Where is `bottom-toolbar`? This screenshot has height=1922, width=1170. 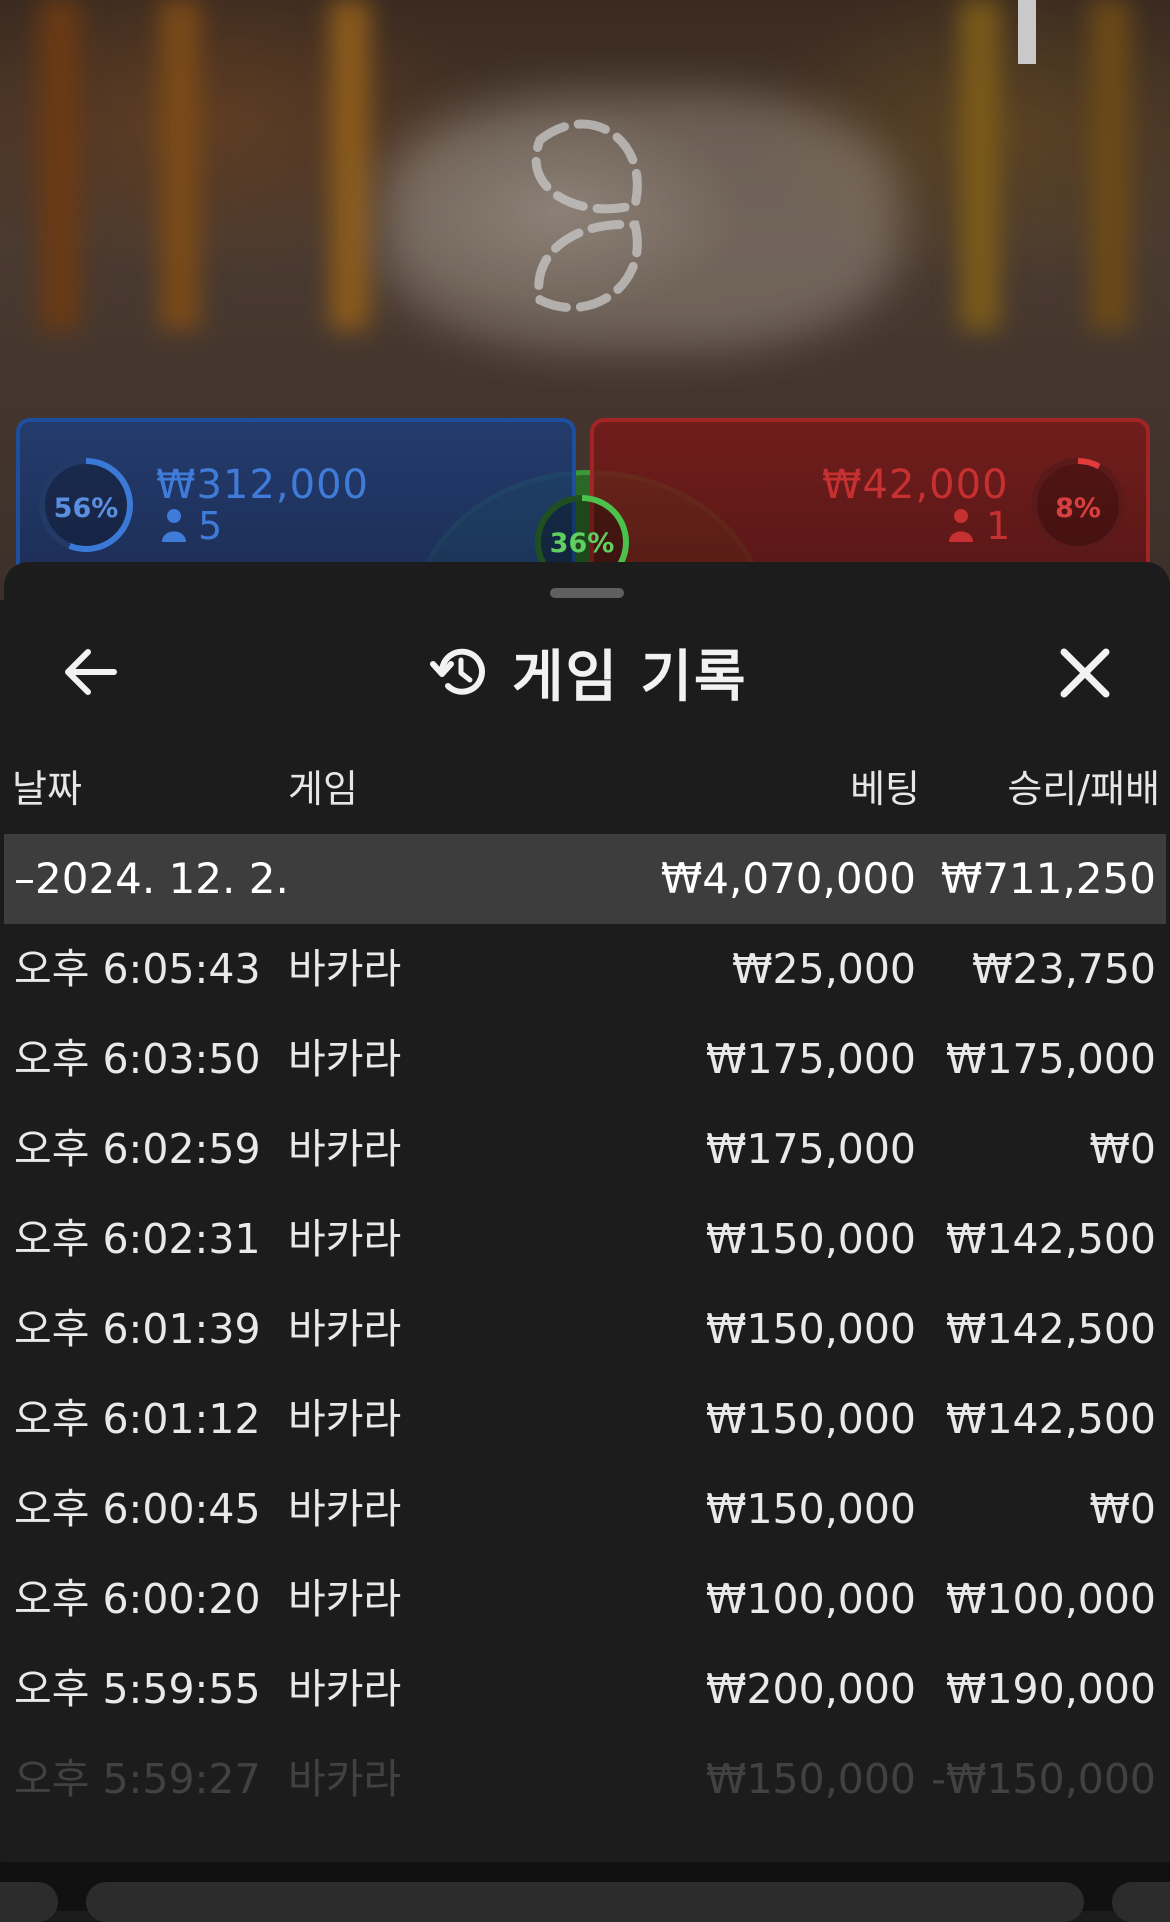 bottom-toolbar is located at coordinates (585, 1892).